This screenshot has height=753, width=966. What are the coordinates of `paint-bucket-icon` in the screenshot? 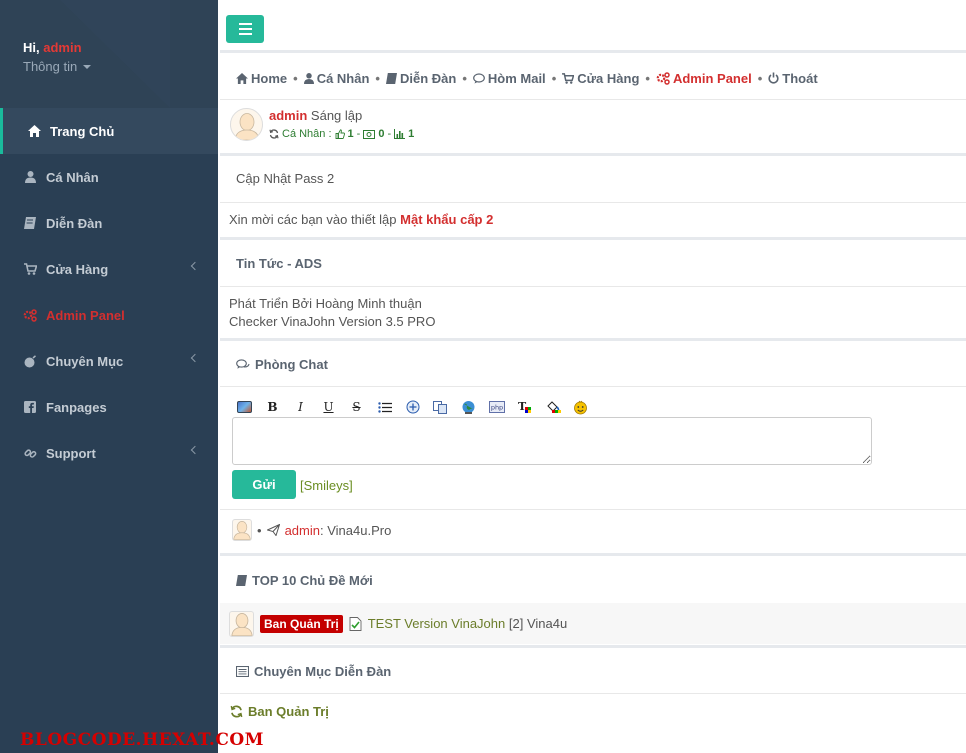 It's located at (552, 407).